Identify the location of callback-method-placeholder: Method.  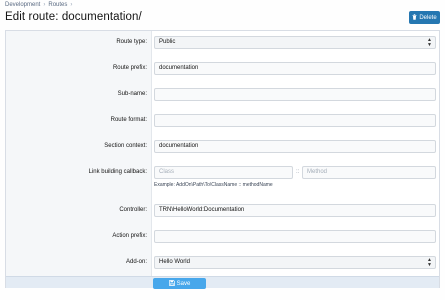
(317, 172).